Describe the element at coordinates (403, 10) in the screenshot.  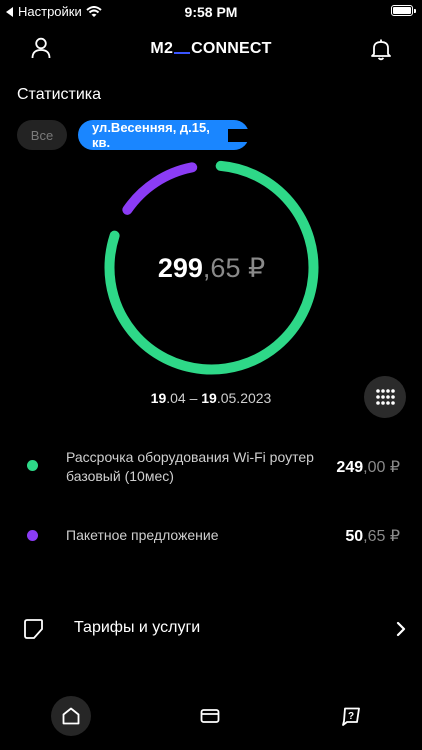
I see `battery-icon` at that location.